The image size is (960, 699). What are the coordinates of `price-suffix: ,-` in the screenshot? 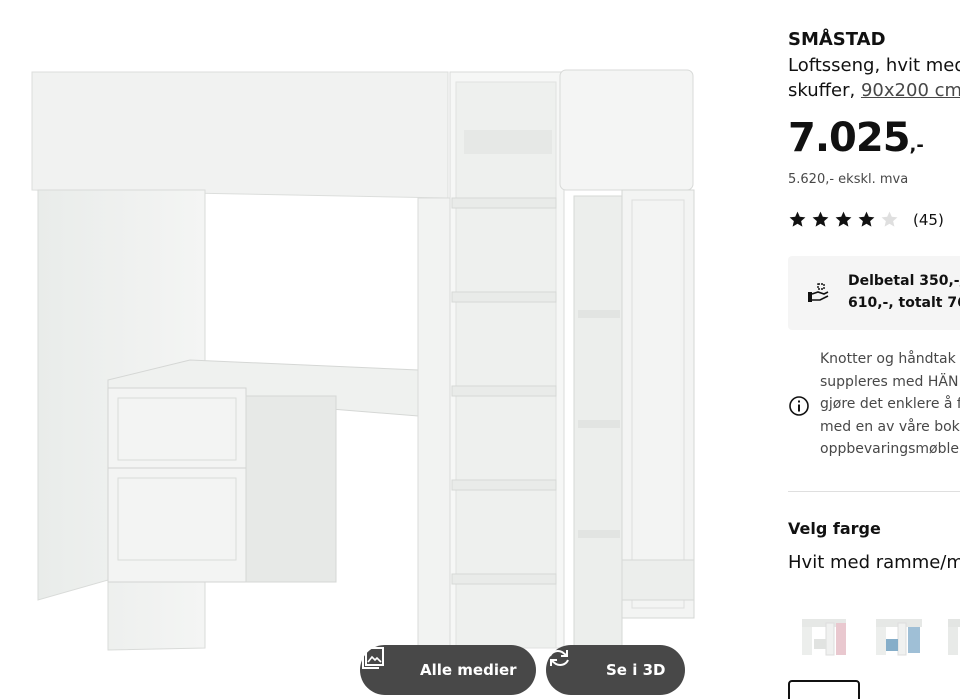 It's located at (916, 145).